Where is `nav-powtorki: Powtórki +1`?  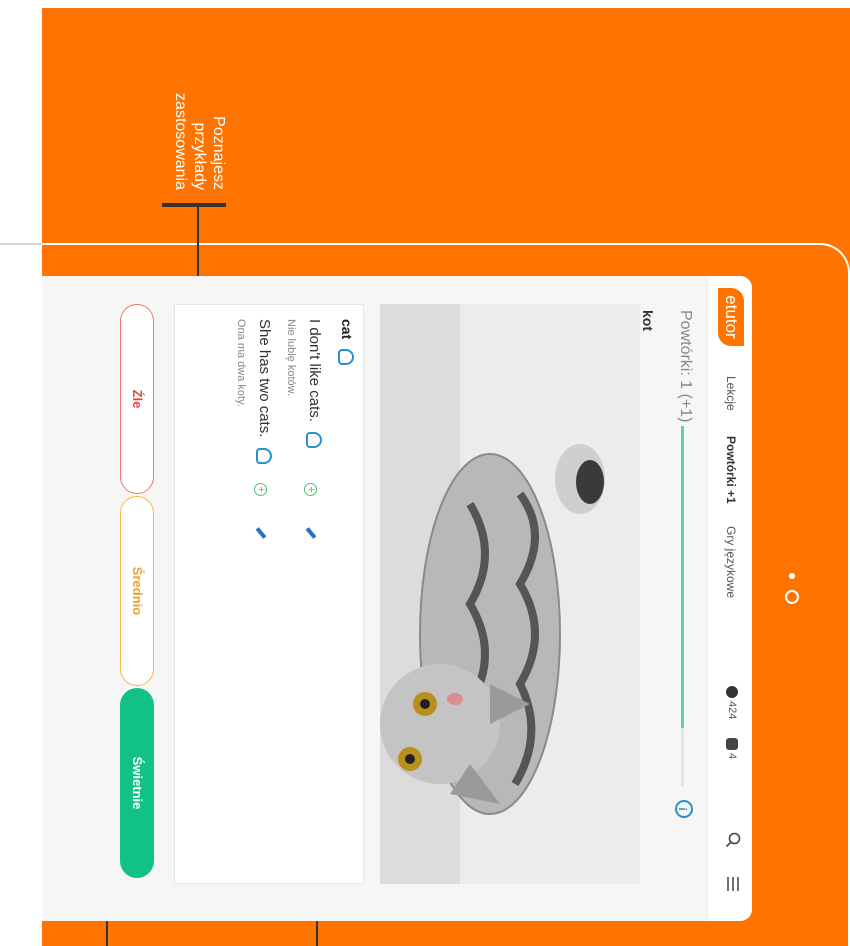 nav-powtorki: Powtórki +1 is located at coordinates (731, 470).